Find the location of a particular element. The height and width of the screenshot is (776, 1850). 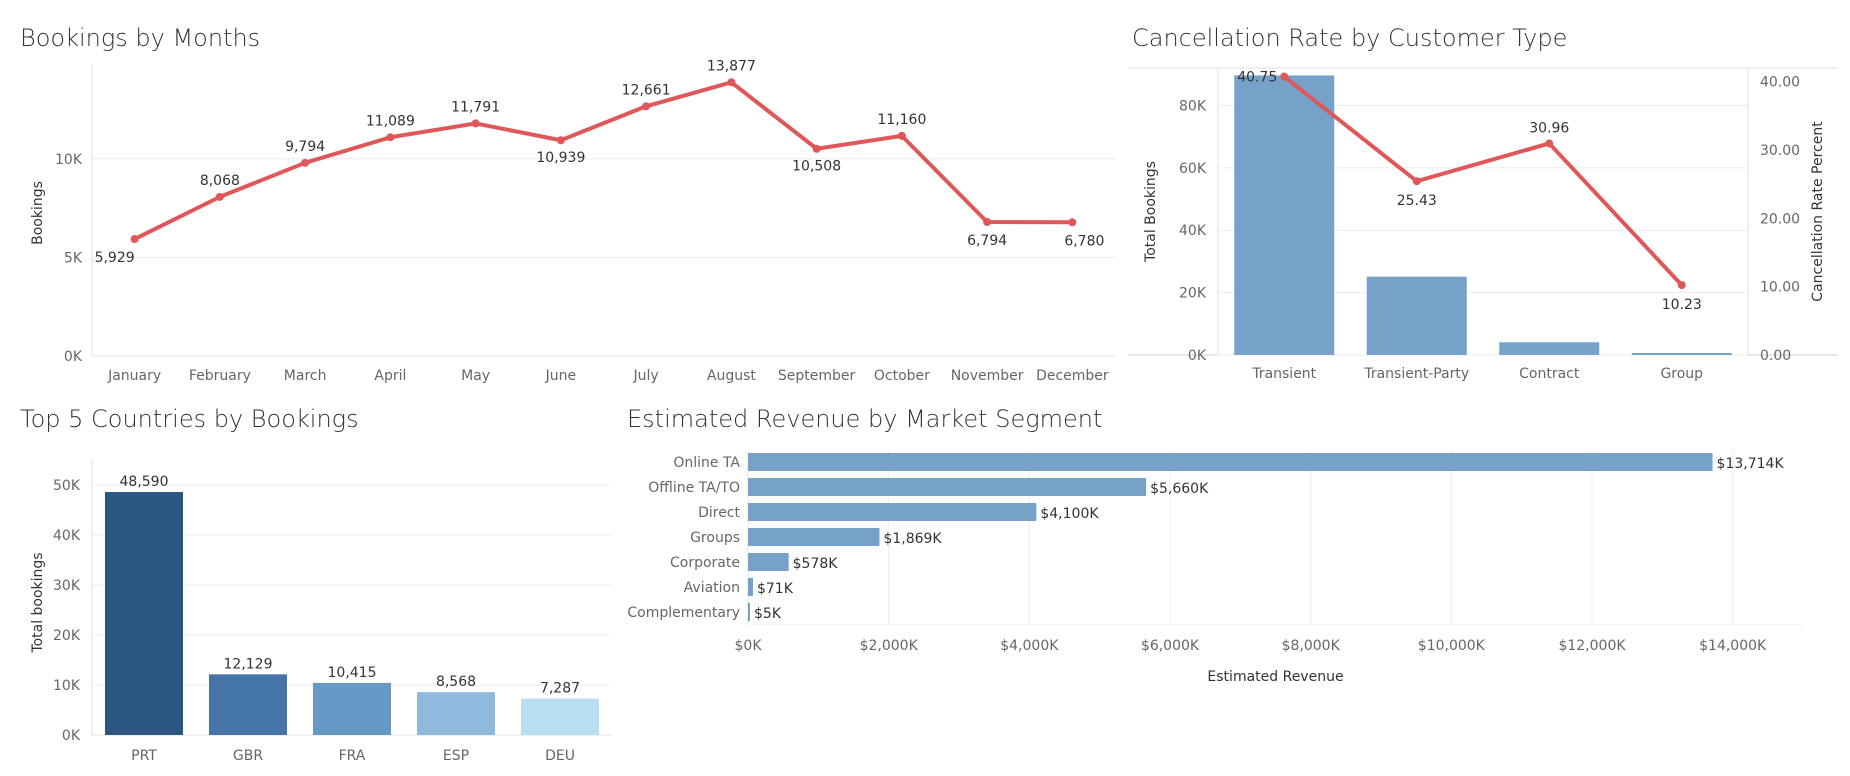

category-label: Aviation is located at coordinates (712, 588).